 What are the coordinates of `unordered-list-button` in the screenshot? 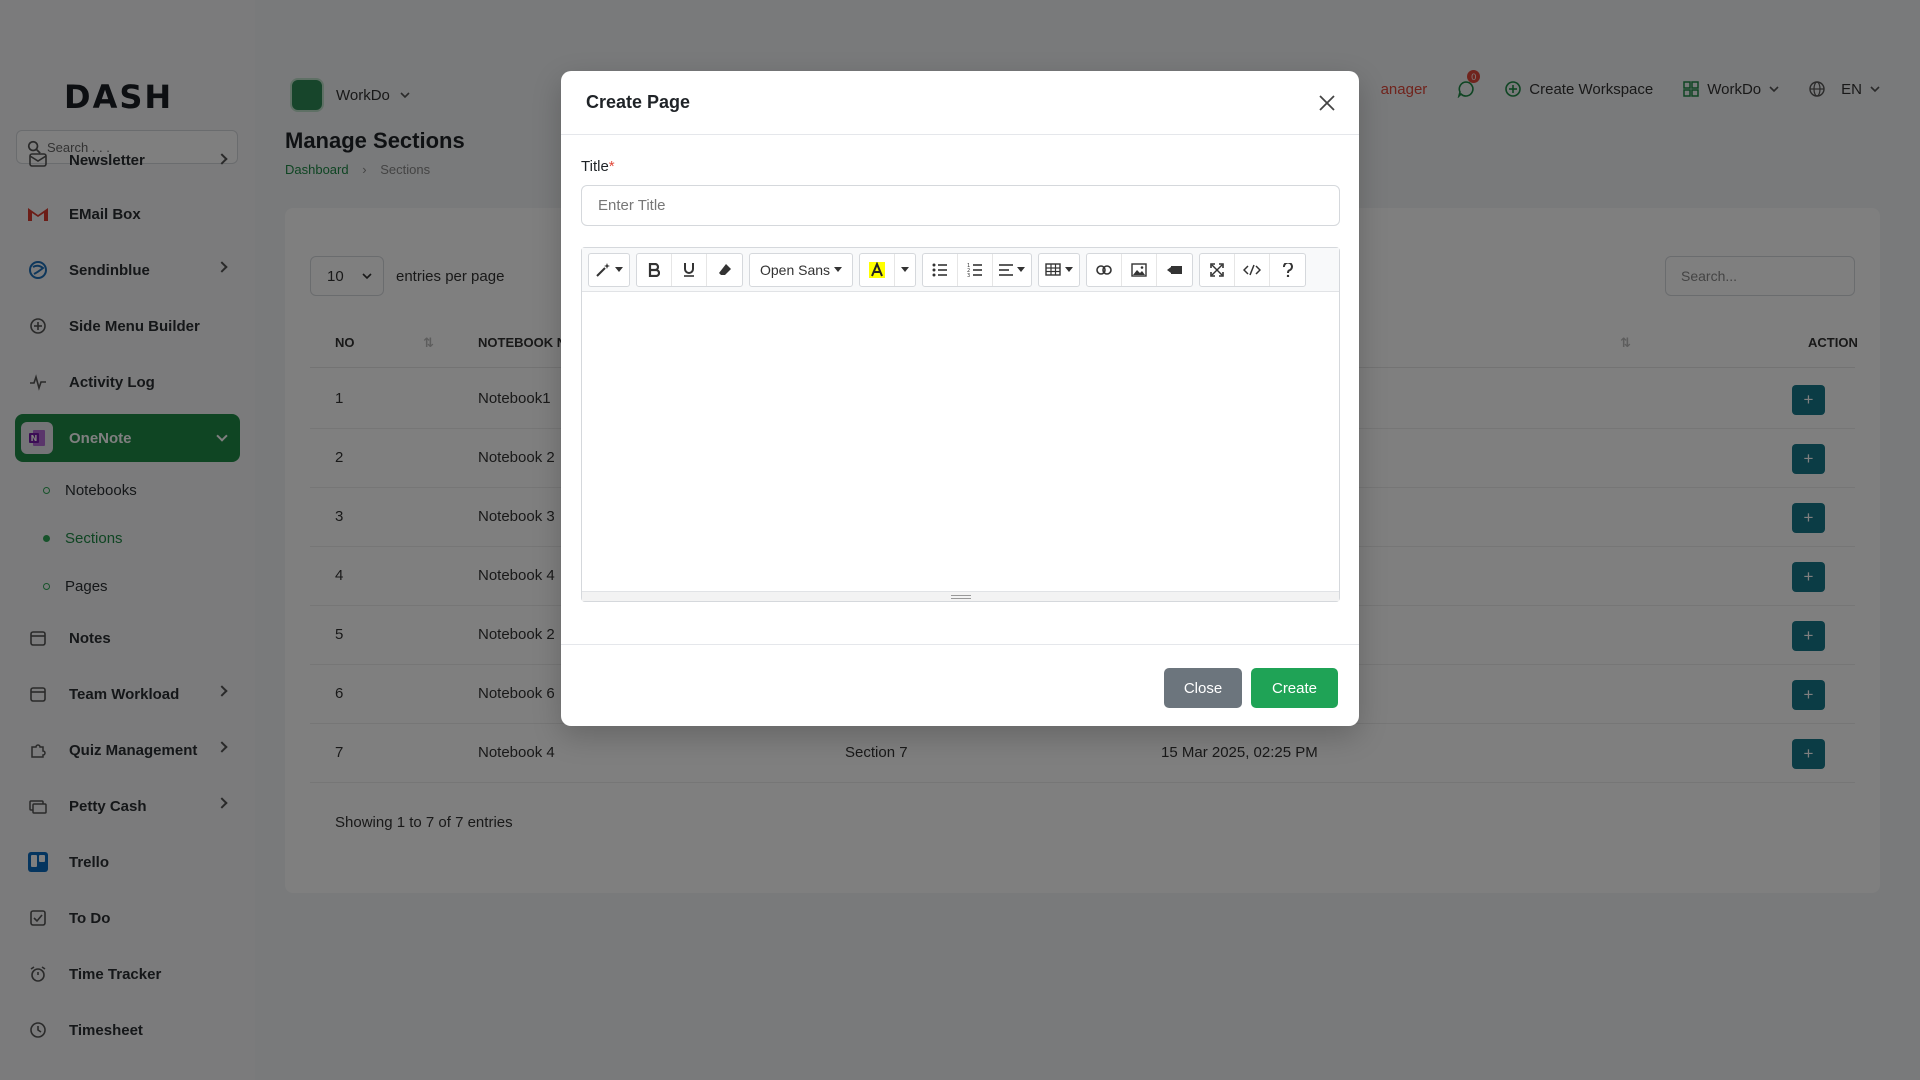 It's located at (941, 269).